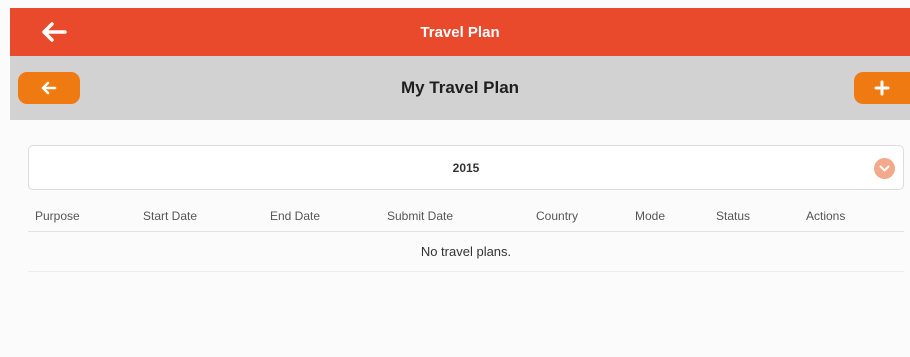  I want to click on add-travel-plan-button, so click(882, 88).